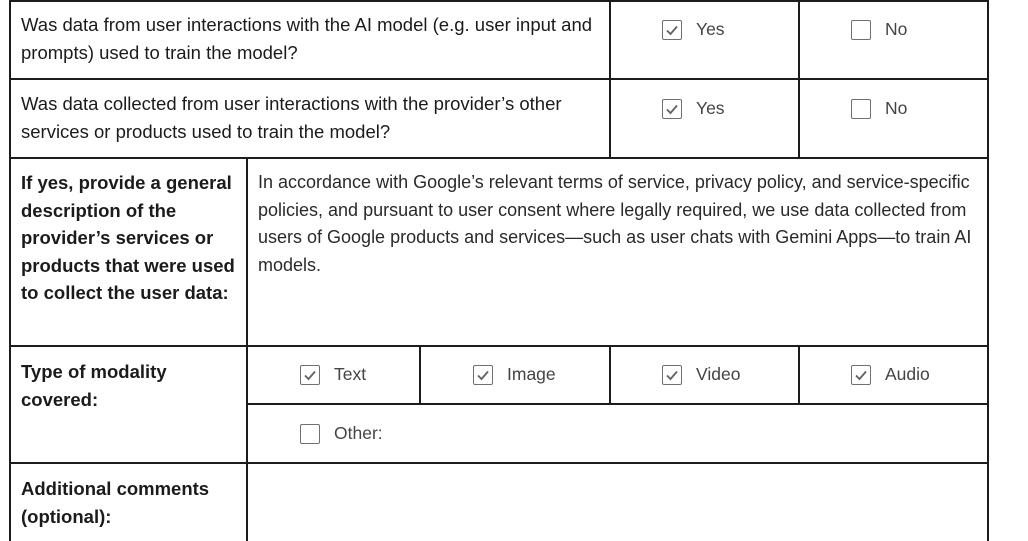 The height and width of the screenshot is (541, 1028). Describe the element at coordinates (358, 433) in the screenshot. I see `option-label: Other:` at that location.